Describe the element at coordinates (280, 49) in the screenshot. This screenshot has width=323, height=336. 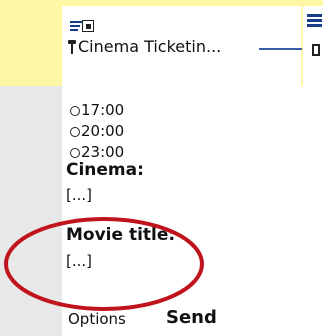
I see `title-divider` at that location.